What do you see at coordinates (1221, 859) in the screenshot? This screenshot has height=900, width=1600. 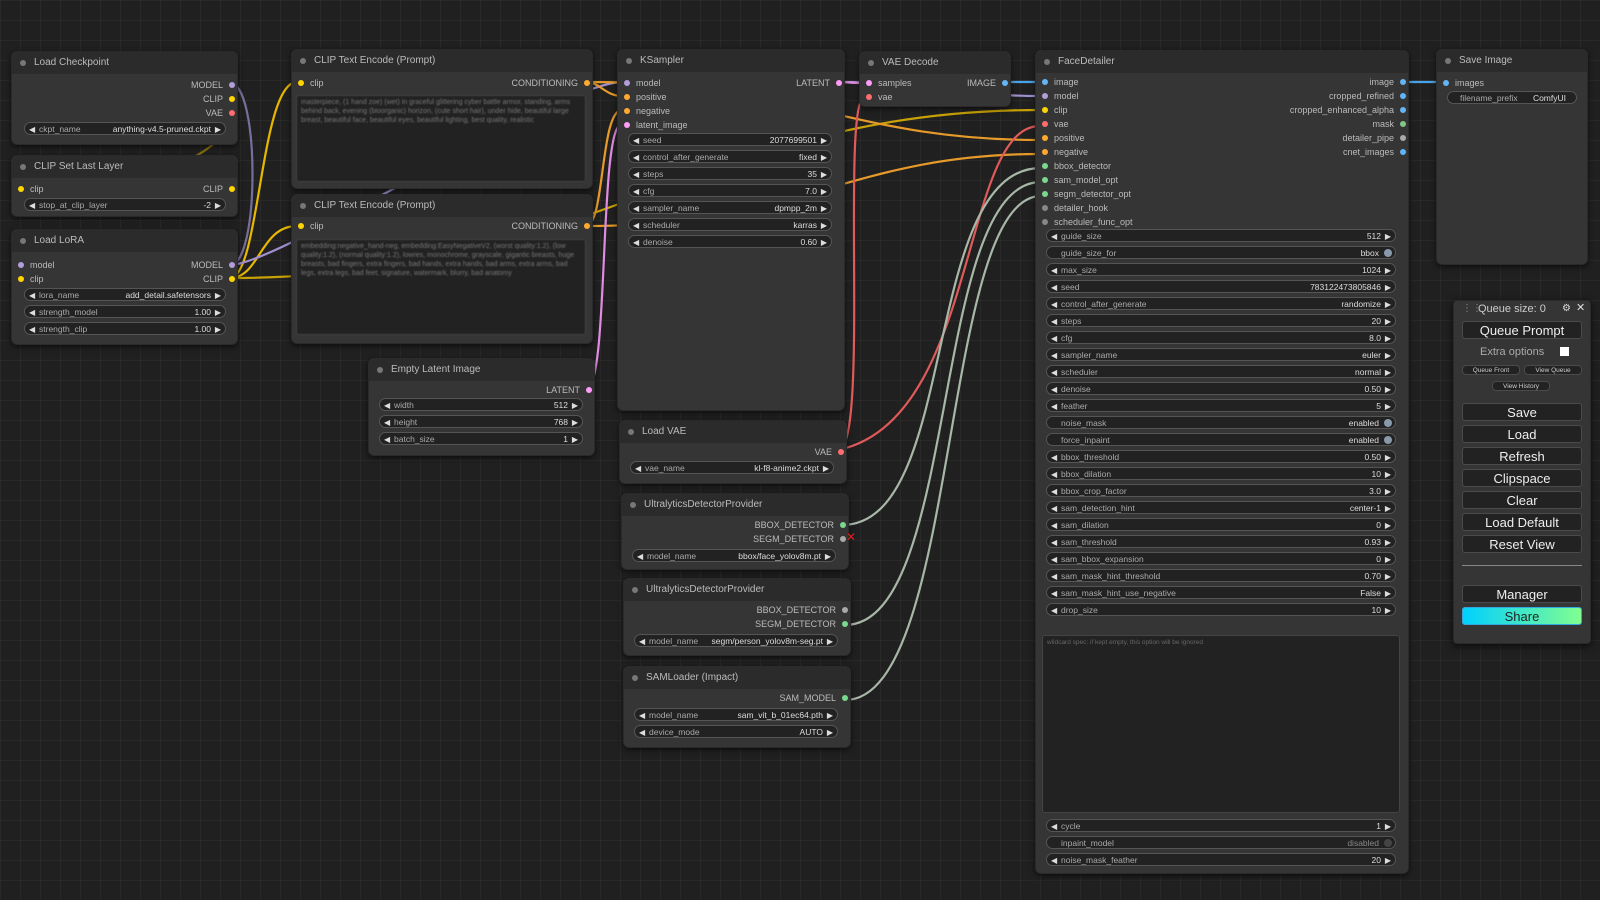 I see `noise-mask-feather-widget: ◀ noise_mask_feather 20 ▶` at bounding box center [1221, 859].